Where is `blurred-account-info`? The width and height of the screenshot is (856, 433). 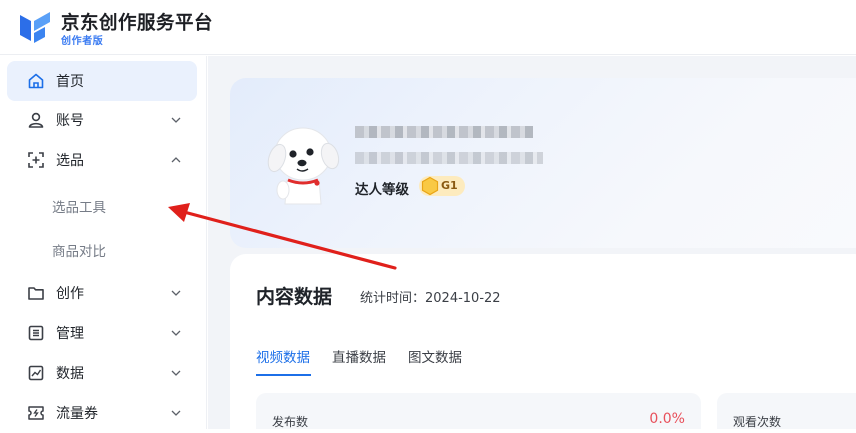
blurred-account-info is located at coordinates (449, 158).